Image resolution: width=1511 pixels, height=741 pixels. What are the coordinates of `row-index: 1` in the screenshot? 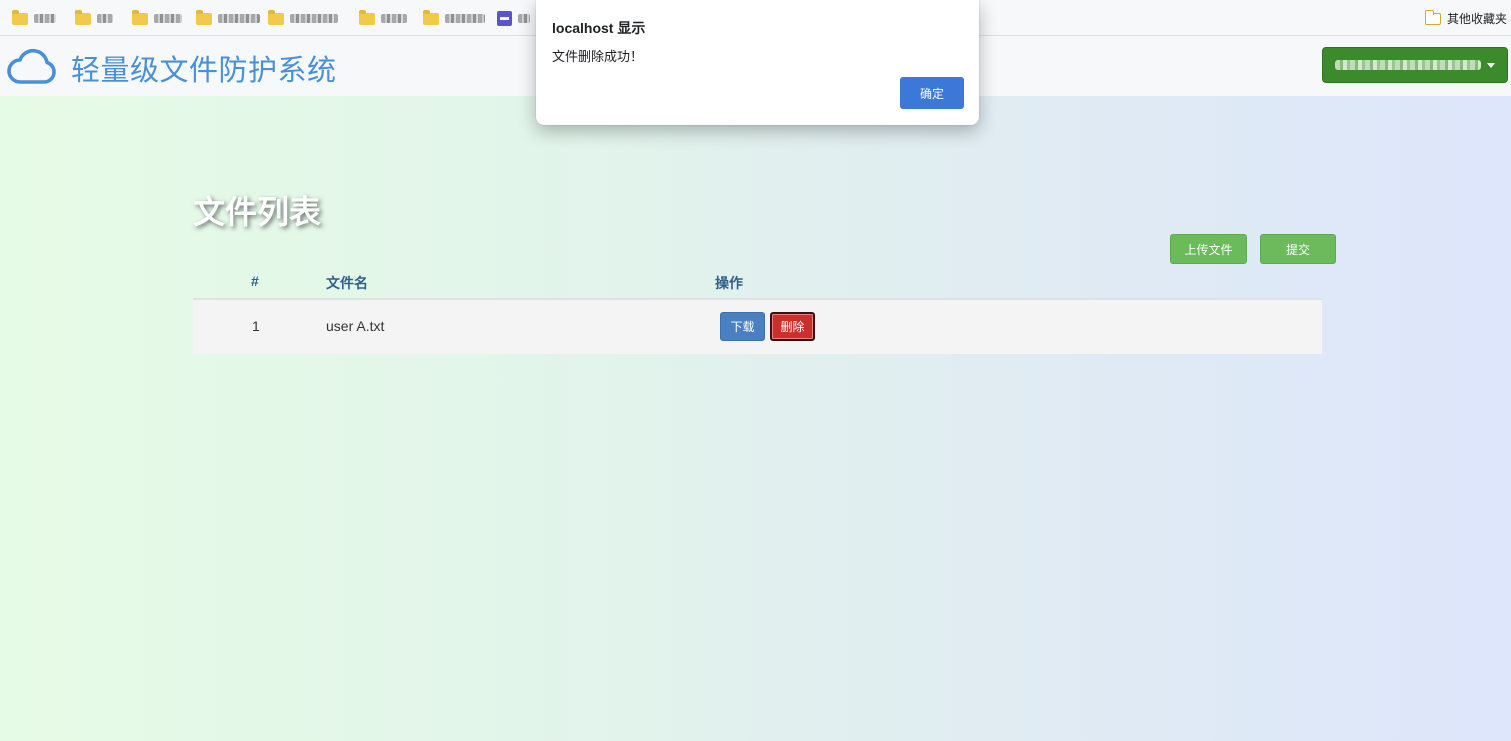 It's located at (256, 326).